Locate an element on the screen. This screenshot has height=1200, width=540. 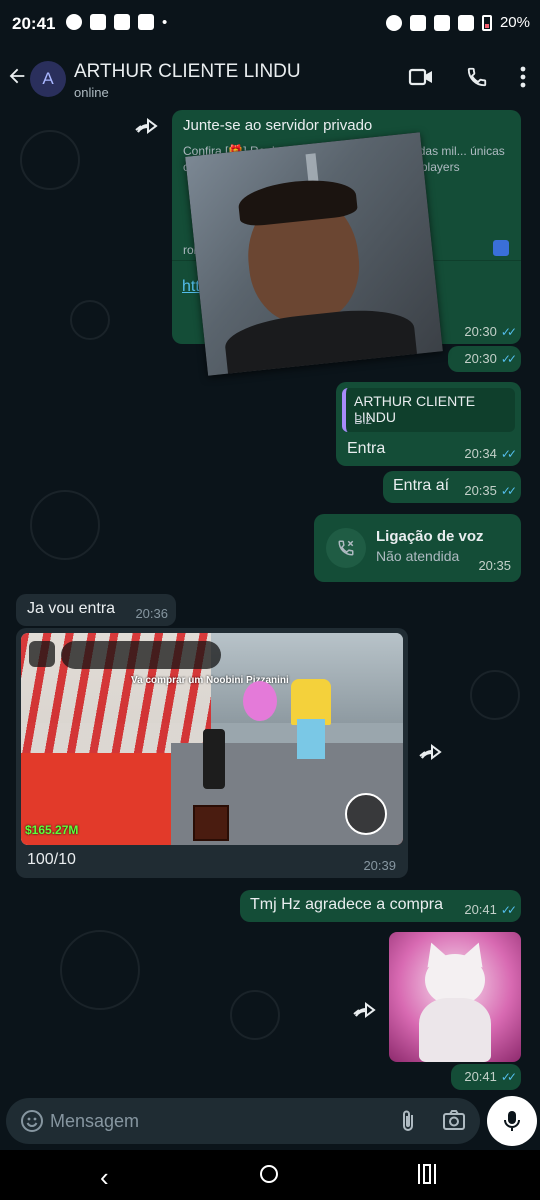
person-photo is located at coordinates (314, 254).